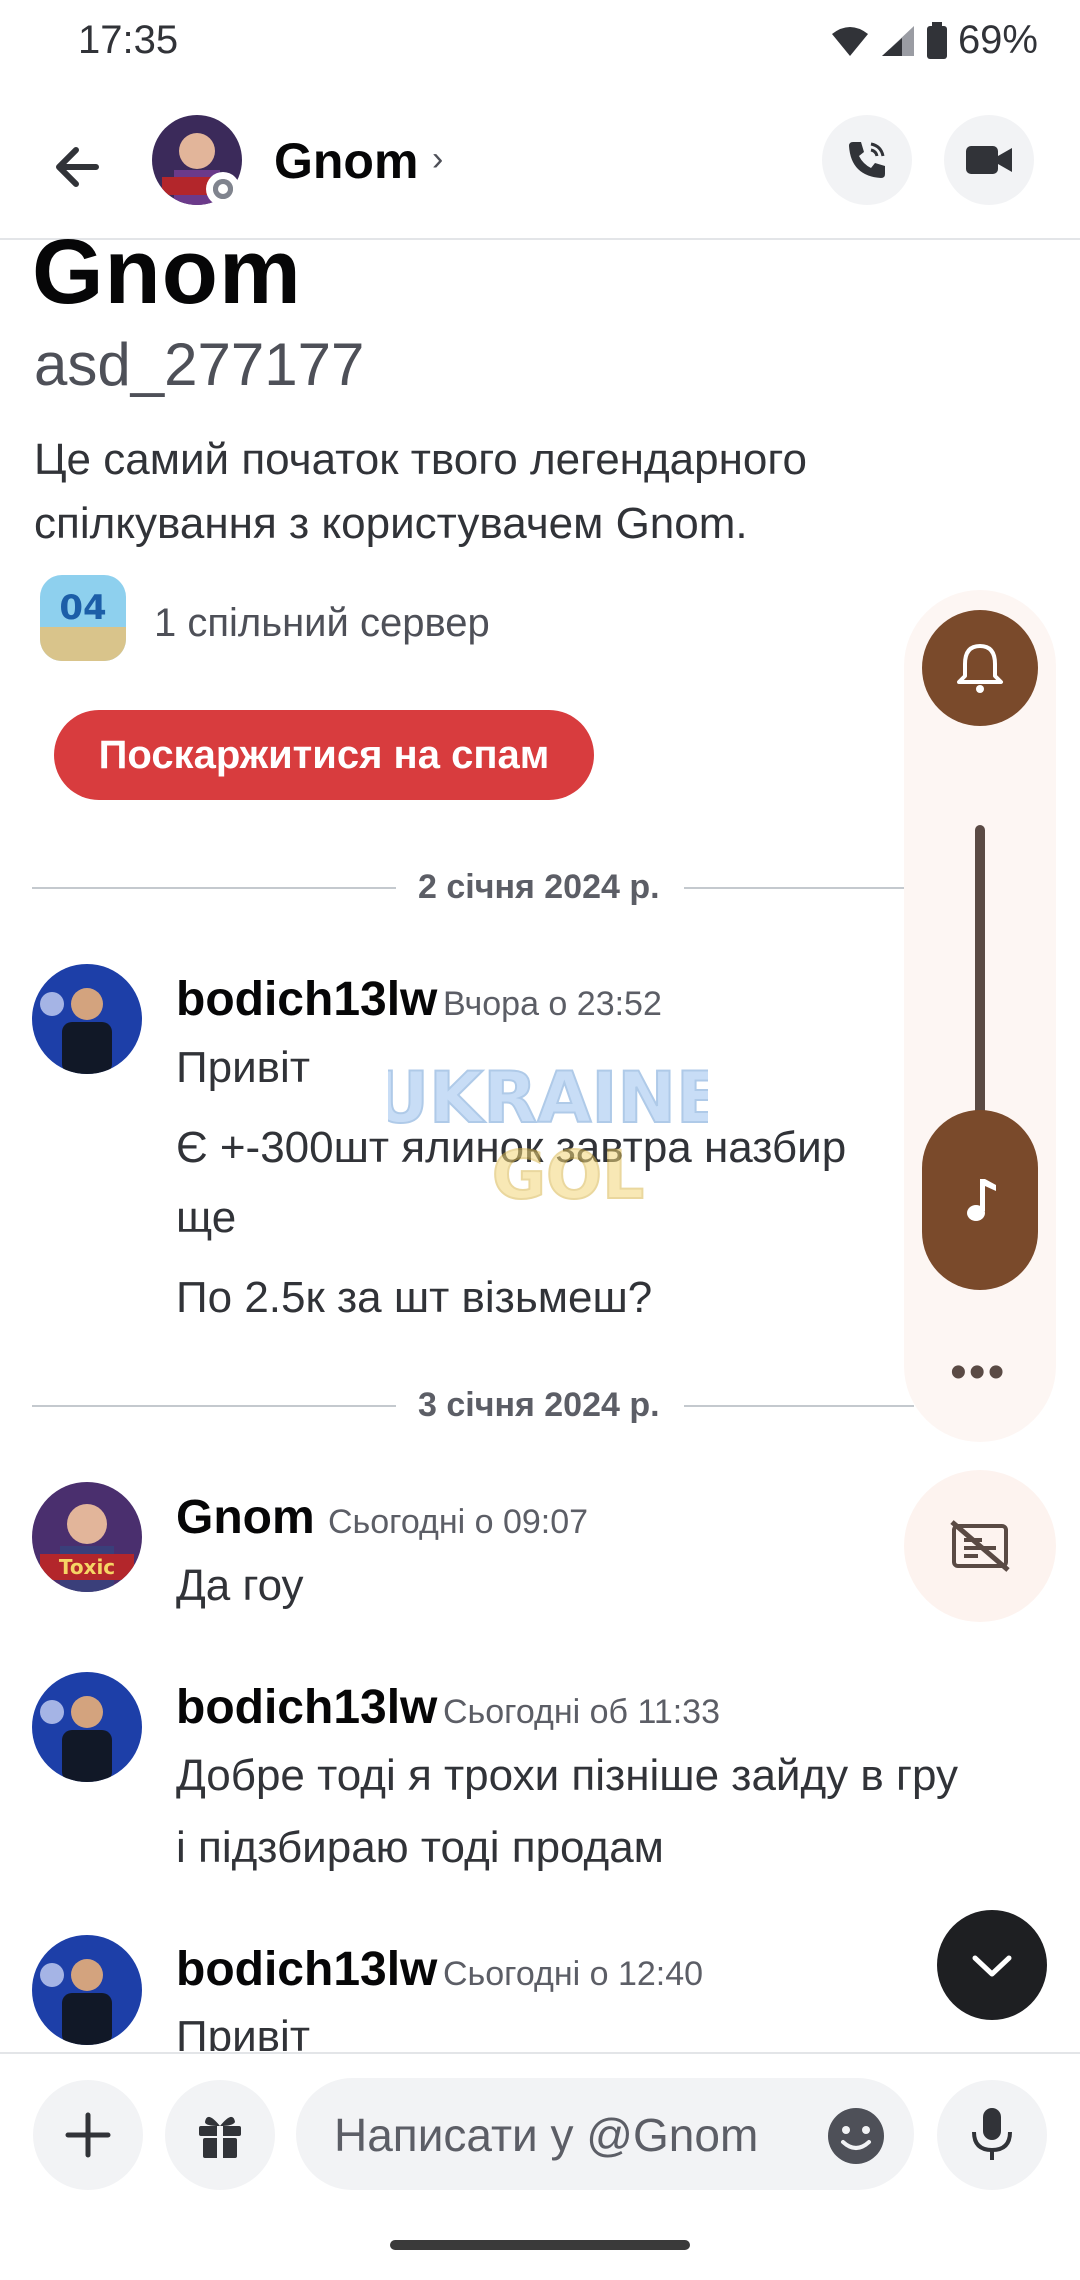 This screenshot has width=1080, height=2280. I want to click on status-icons: 69%, so click(934, 40).